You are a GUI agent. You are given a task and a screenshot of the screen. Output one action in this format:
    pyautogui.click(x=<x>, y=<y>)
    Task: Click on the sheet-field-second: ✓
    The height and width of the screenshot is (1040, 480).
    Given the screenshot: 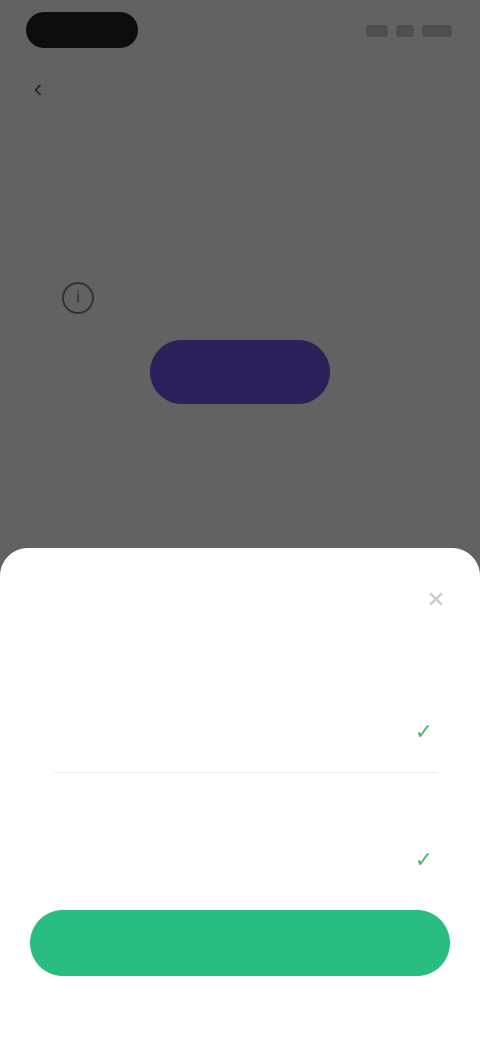 What is the action you would take?
    pyautogui.click(x=246, y=863)
    